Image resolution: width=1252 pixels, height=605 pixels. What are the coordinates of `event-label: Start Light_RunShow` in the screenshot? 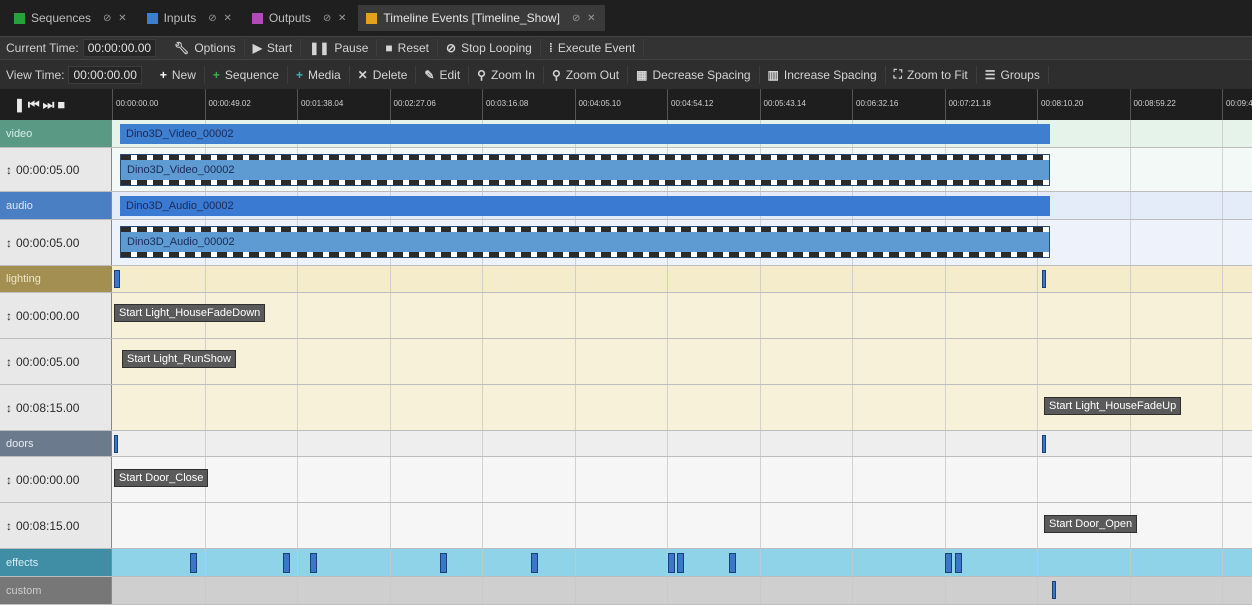 It's located at (179, 359).